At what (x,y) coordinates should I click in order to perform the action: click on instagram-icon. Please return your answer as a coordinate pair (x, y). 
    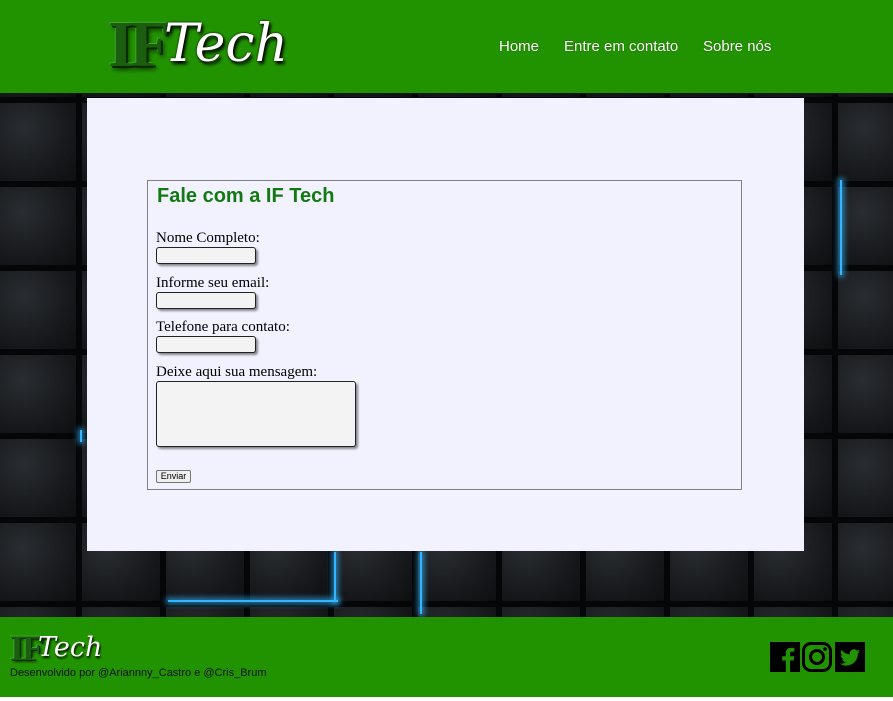
    Looking at the image, I should click on (817, 657).